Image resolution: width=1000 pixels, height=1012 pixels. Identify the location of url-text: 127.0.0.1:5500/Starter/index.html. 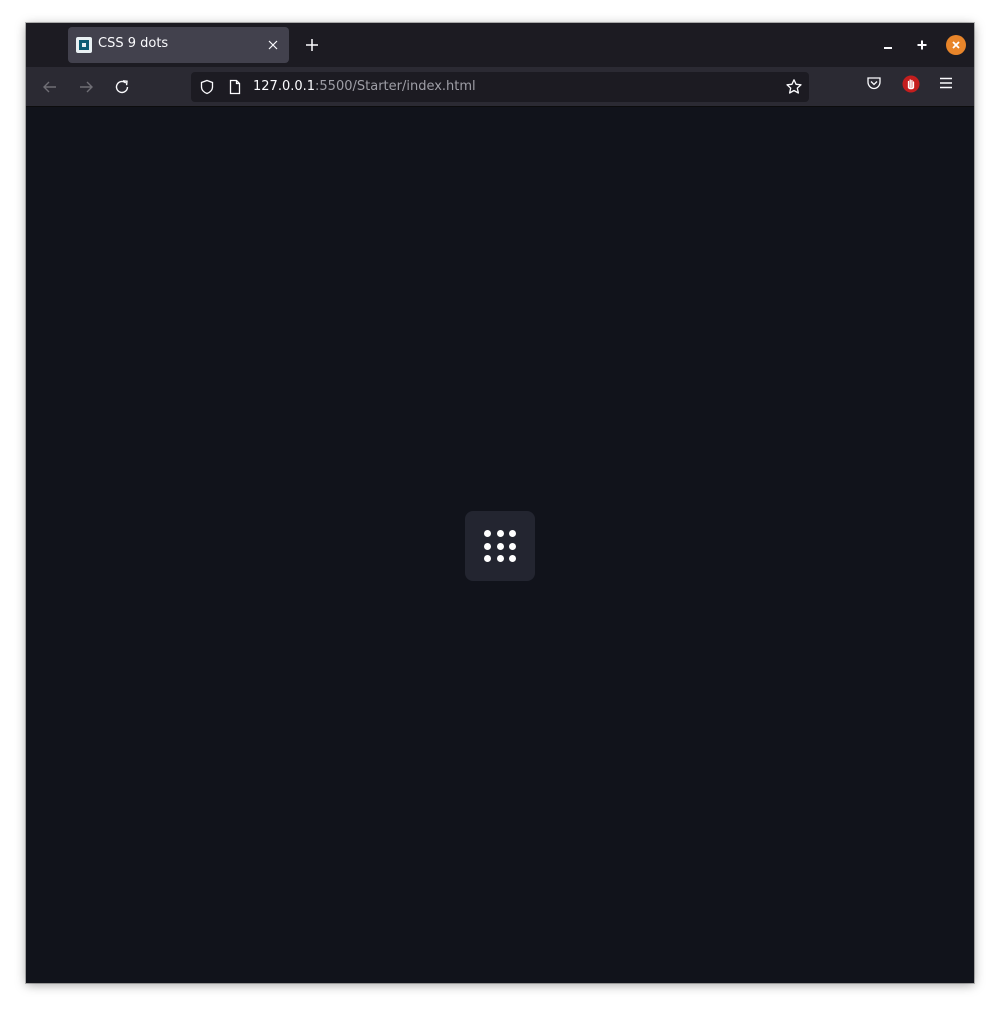
(364, 86).